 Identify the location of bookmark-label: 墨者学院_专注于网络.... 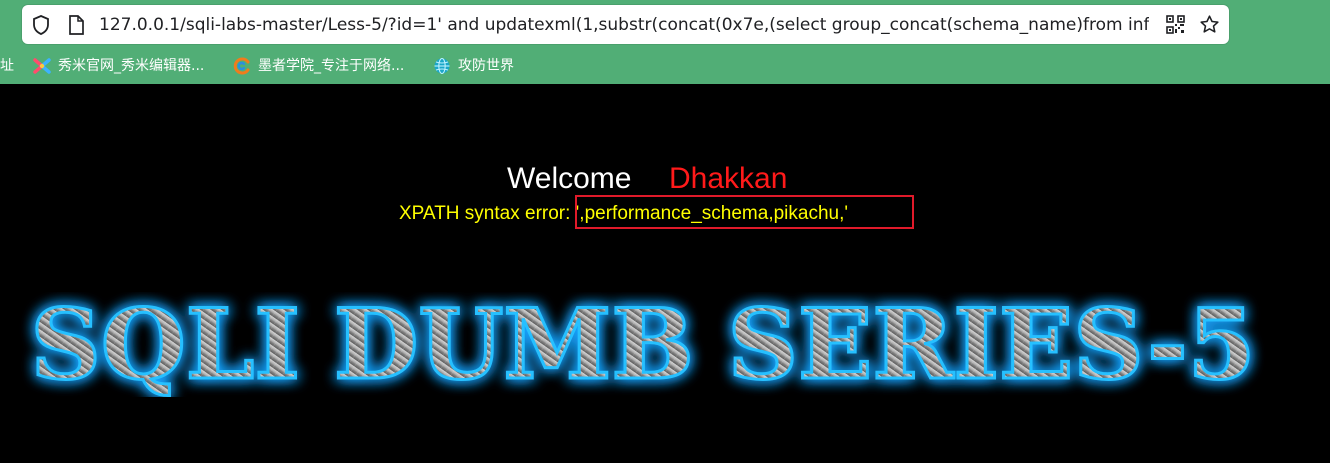
(331, 66).